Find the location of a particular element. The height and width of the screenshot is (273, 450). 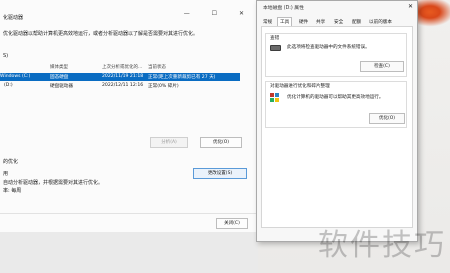

schedule-heading: 的优化 is located at coordinates (11, 162).